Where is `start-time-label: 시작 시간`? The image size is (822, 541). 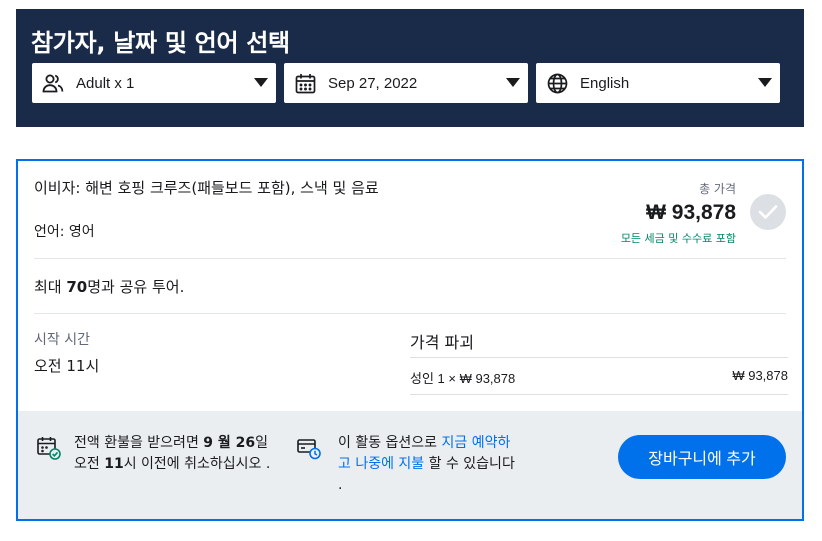
start-time-label: 시작 시간 is located at coordinates (62, 340).